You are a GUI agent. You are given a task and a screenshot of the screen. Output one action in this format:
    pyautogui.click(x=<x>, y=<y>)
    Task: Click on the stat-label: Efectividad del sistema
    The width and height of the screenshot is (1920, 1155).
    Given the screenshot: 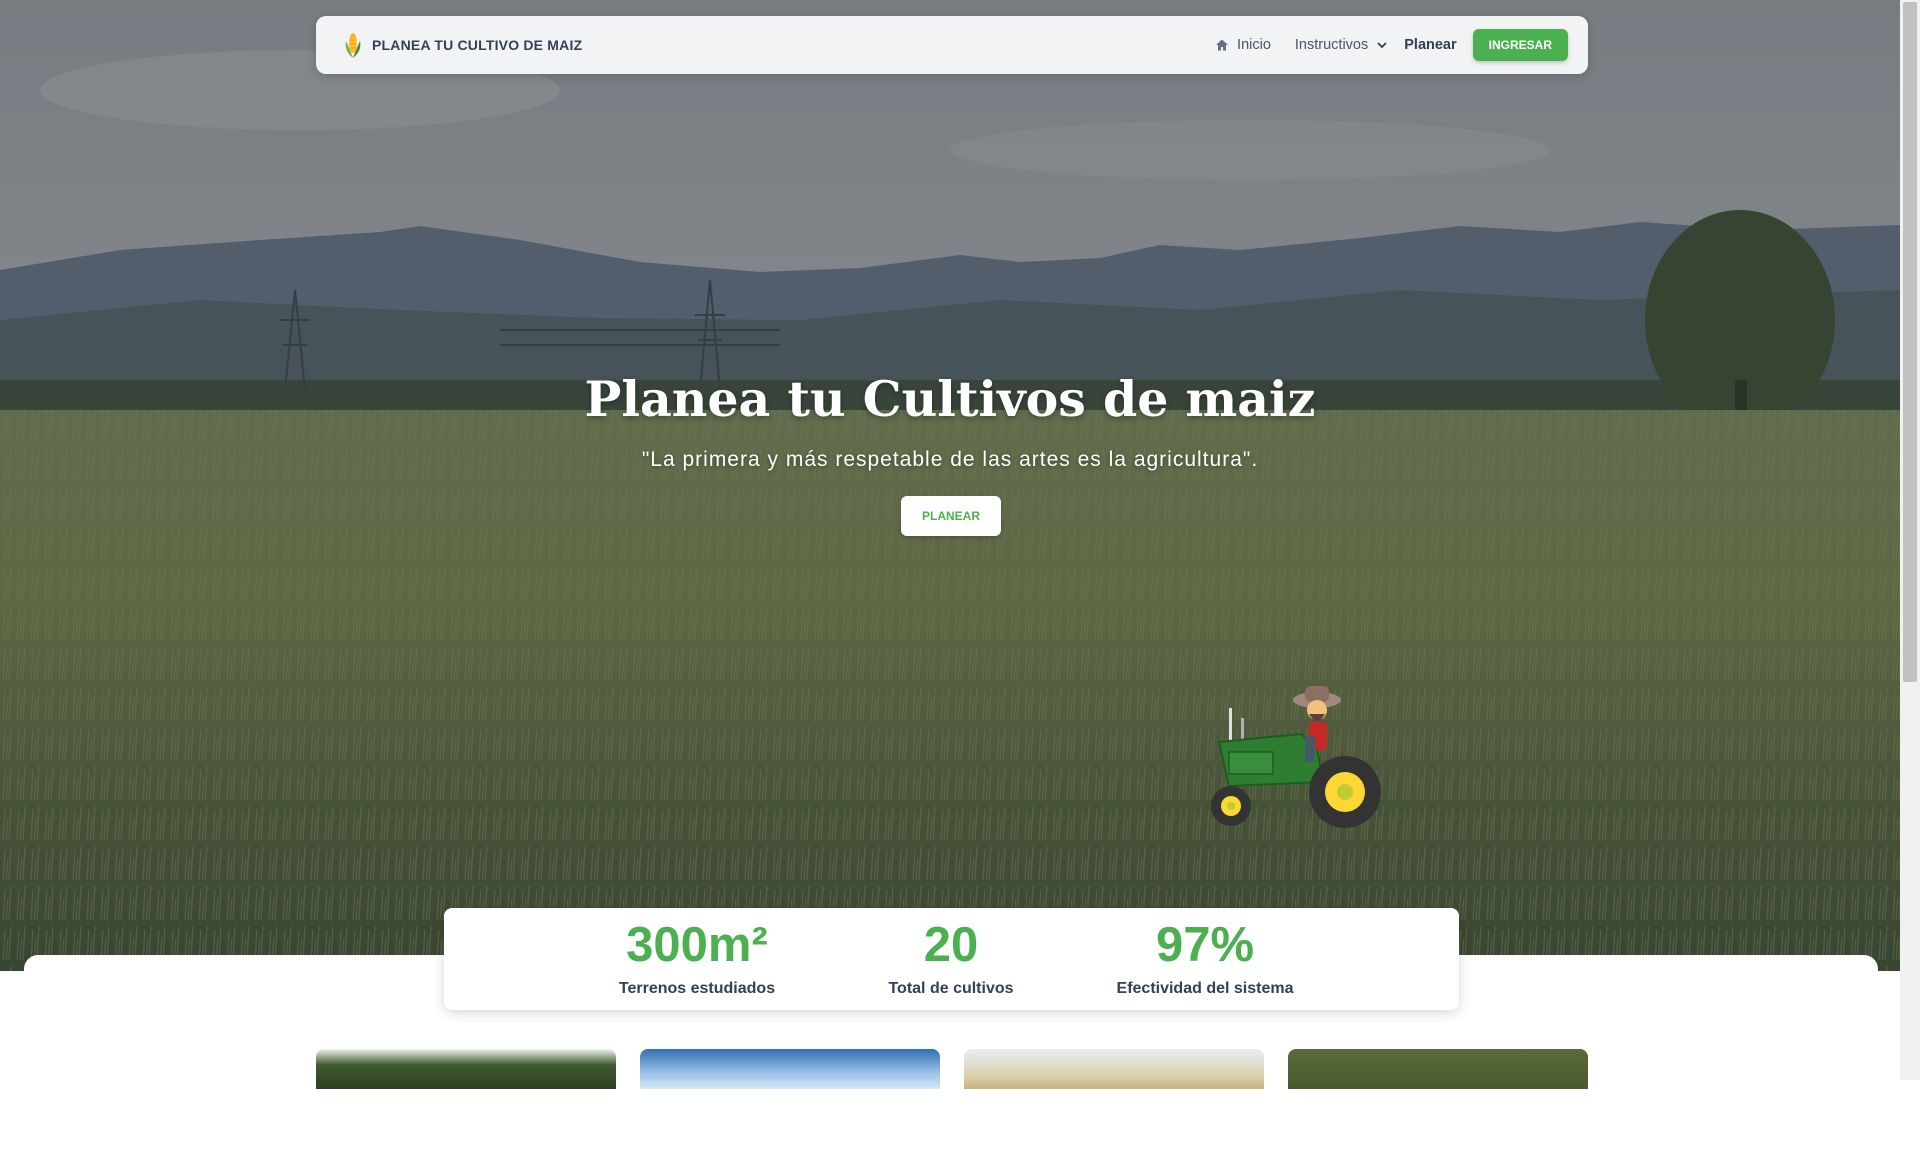 What is the action you would take?
    pyautogui.click(x=1205, y=988)
    